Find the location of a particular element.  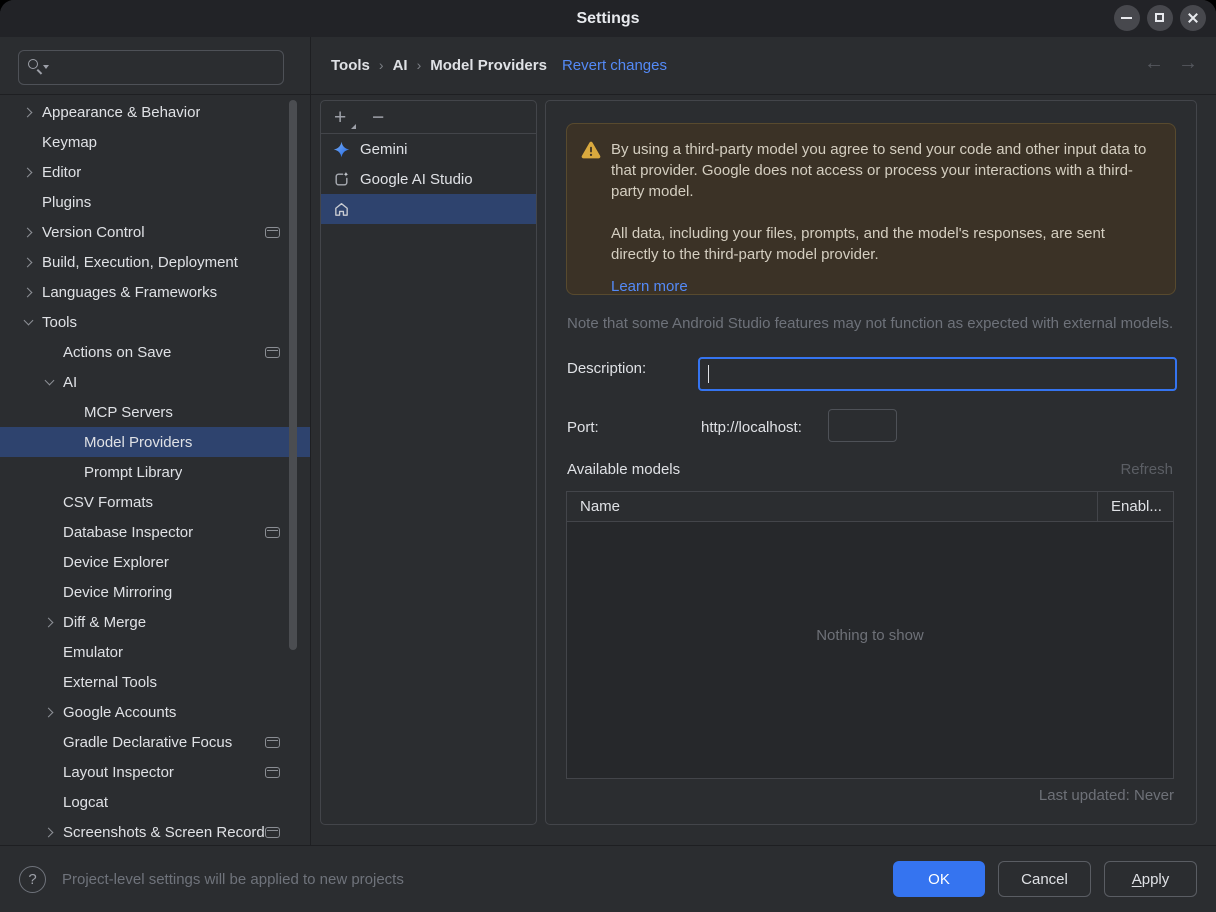

refresh-button: Refresh is located at coordinates (1146, 469).